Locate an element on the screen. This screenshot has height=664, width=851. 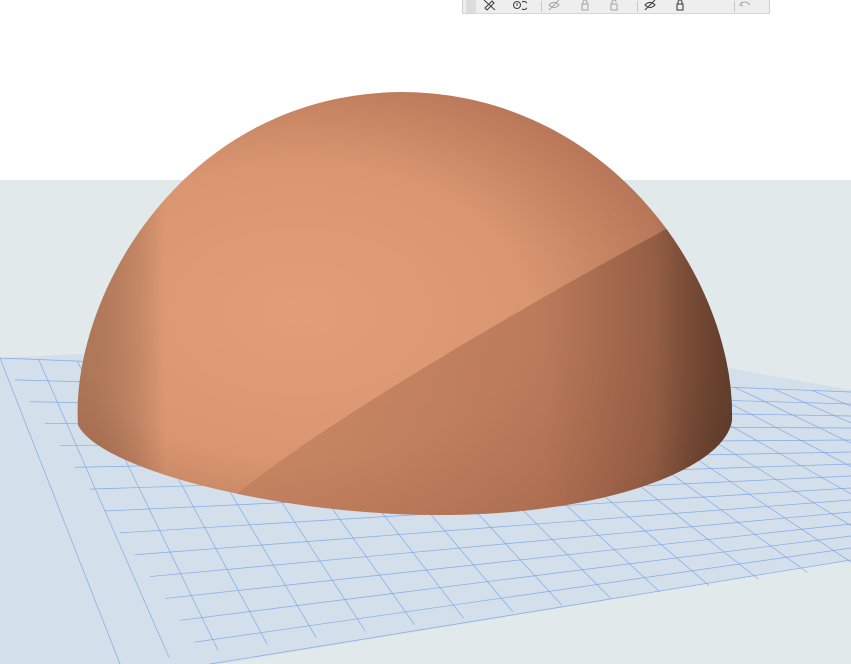
pencil-slash-icon is located at coordinates (489, 5).